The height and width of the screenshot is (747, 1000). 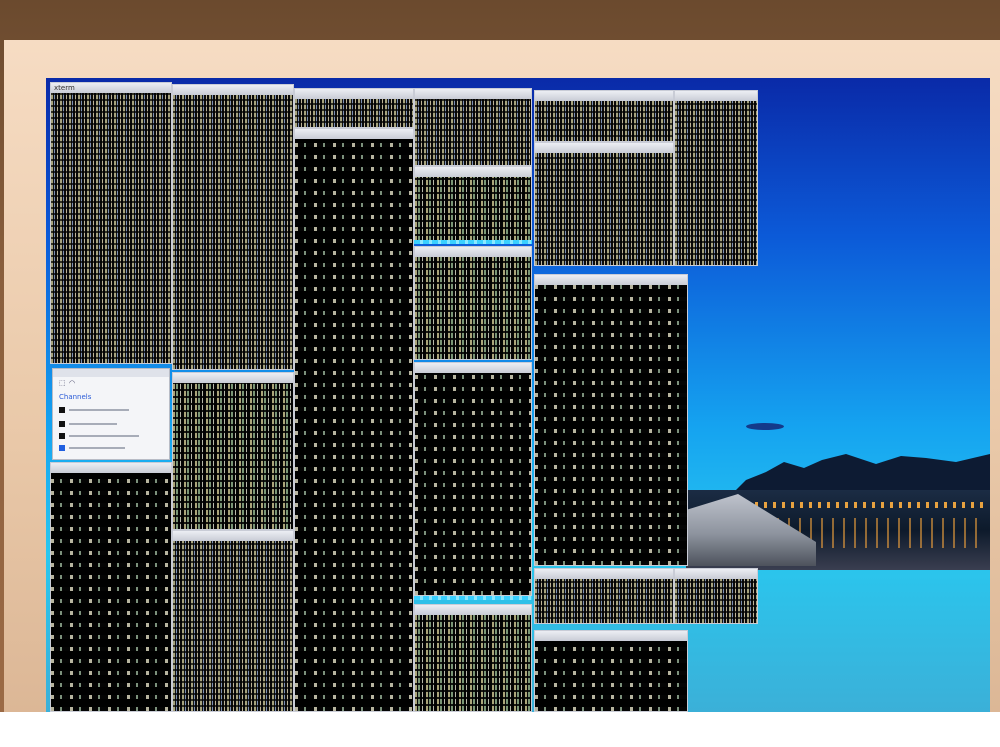 I want to click on channels-panel: ⬚ ◠ Channels, so click(x=111, y=414).